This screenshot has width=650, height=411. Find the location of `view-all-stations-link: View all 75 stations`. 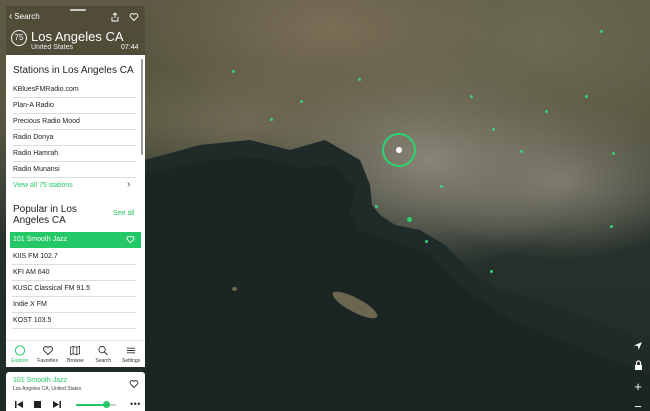

view-all-stations-link: View all 75 stations is located at coordinates (43, 185).